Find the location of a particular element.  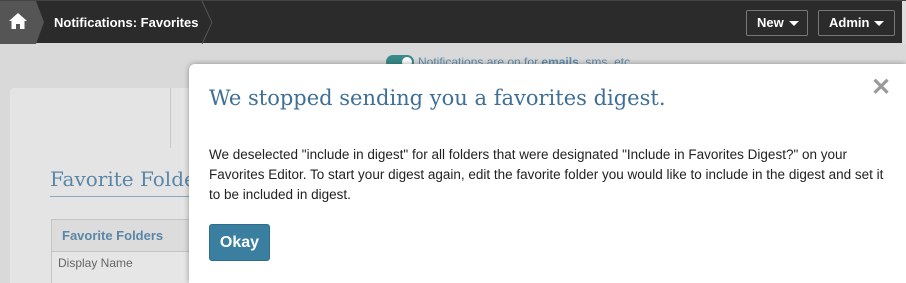

breadcrumb: Notifications: Favorites is located at coordinates (126, 22).